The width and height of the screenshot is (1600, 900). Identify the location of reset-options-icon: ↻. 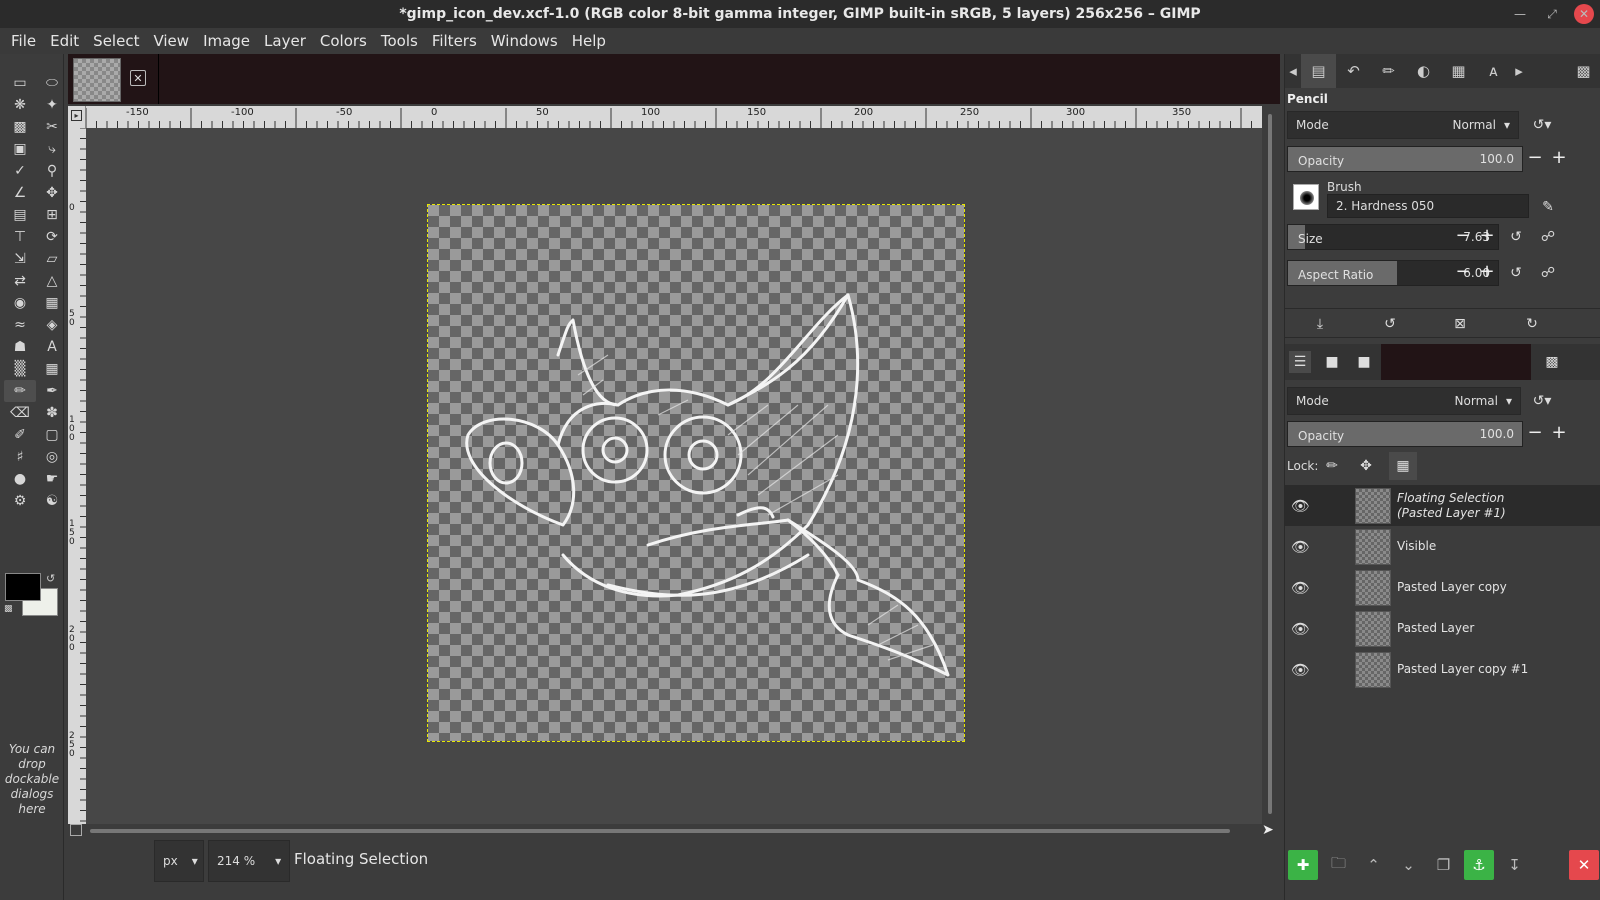
(1532, 324).